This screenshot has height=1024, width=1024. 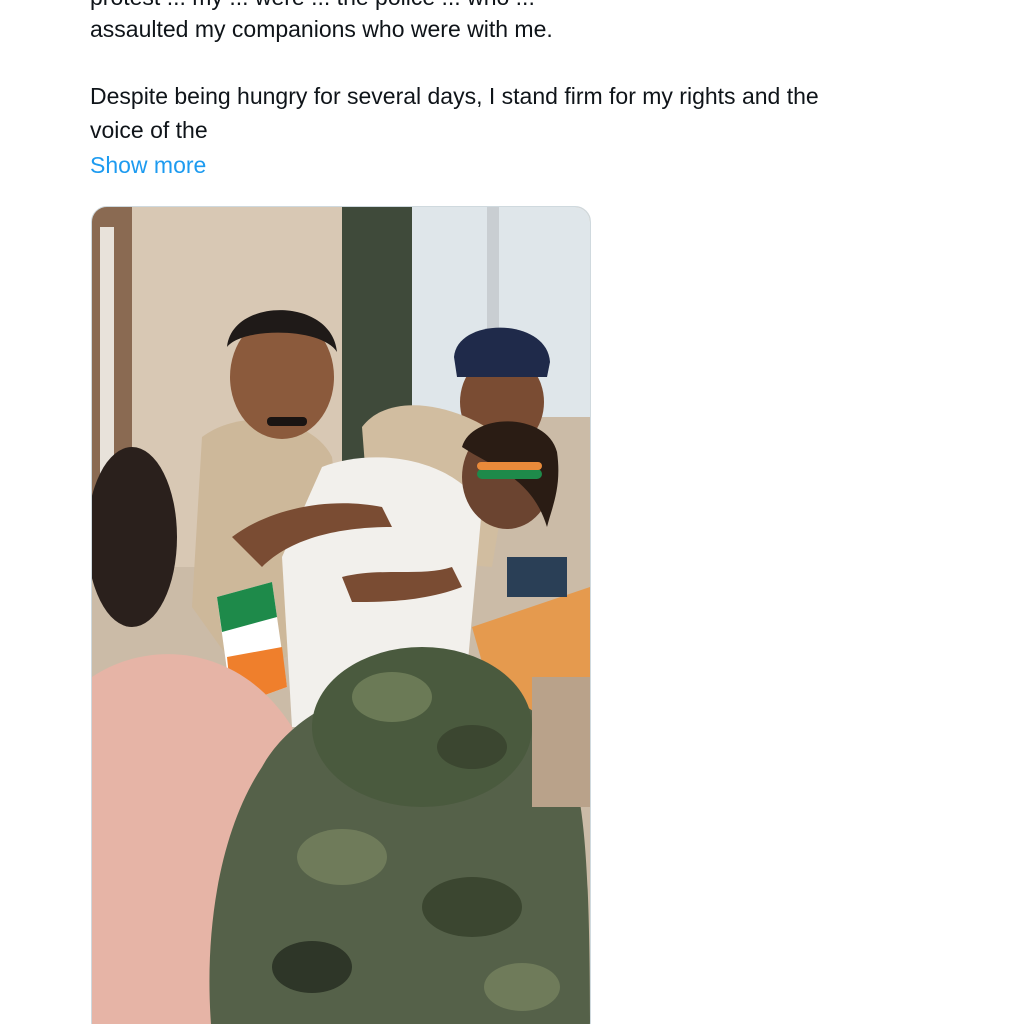 I want to click on tweet-text-line: voice of the, so click(x=149, y=130).